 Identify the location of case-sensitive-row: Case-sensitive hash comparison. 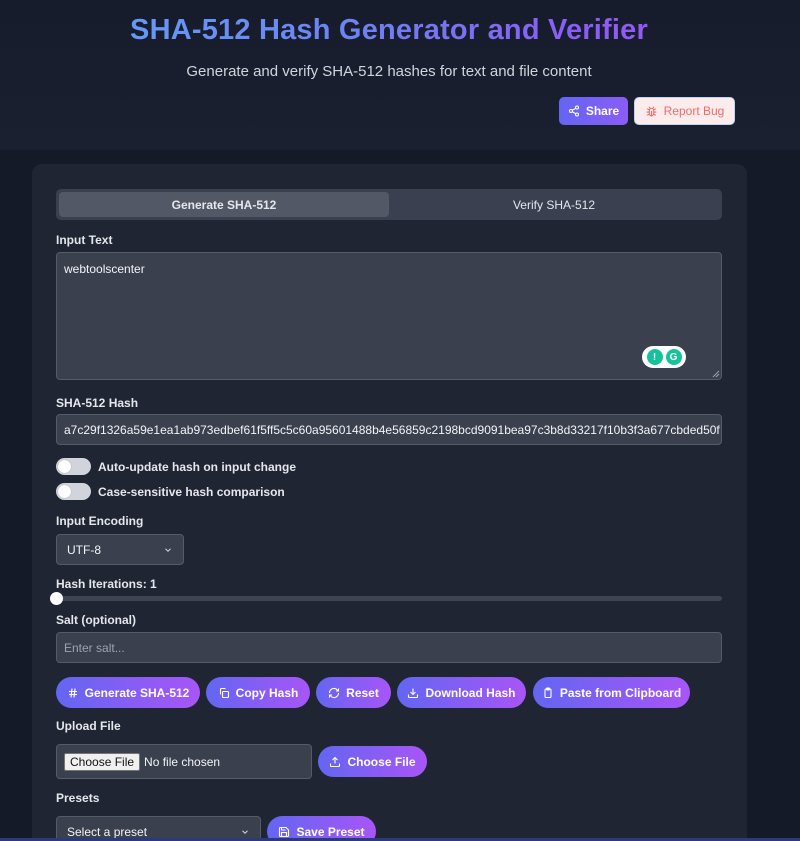
(170, 491).